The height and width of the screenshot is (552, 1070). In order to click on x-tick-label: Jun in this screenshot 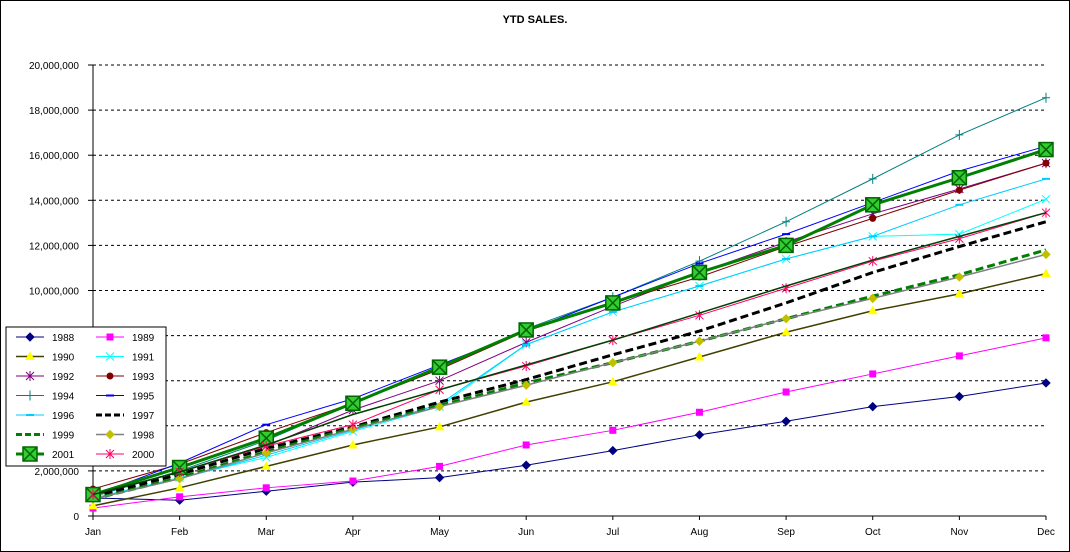, I will do `click(526, 532)`.